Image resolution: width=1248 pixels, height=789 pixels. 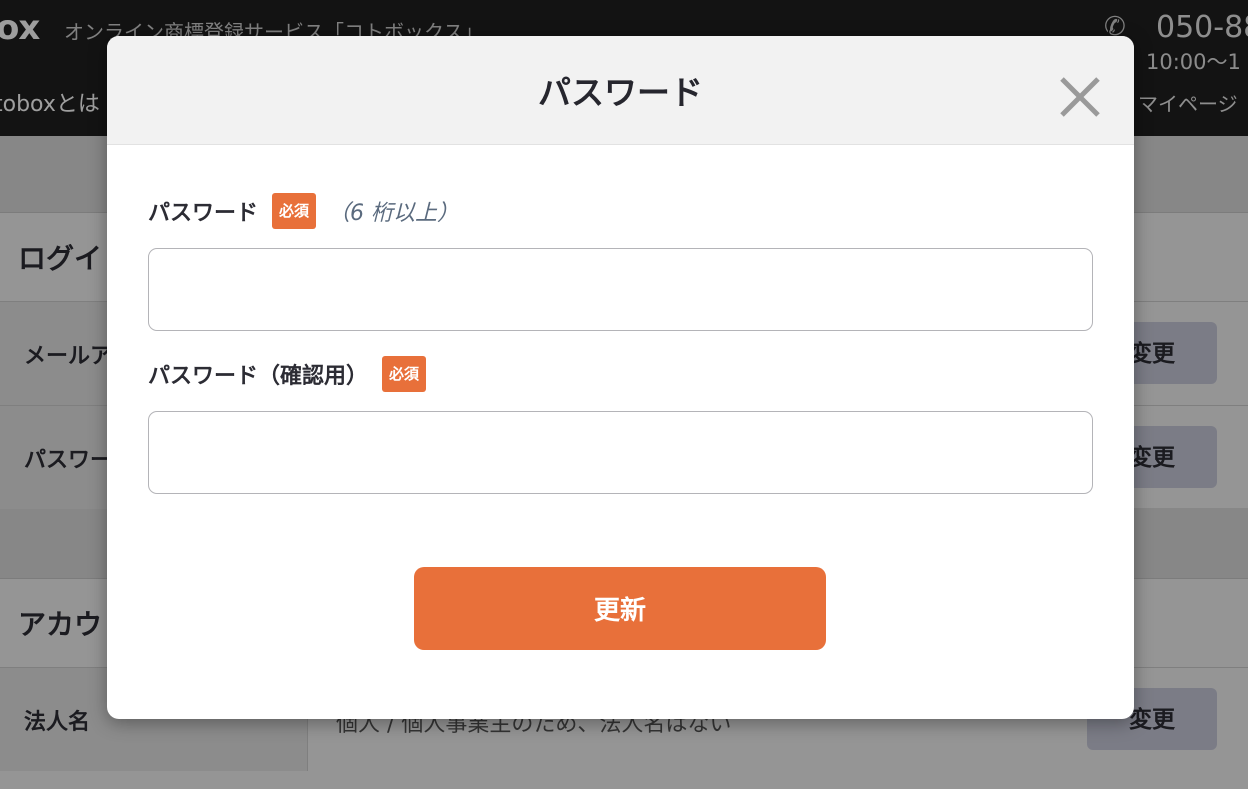 I want to click on modal-title: パスワード, so click(x=620, y=92).